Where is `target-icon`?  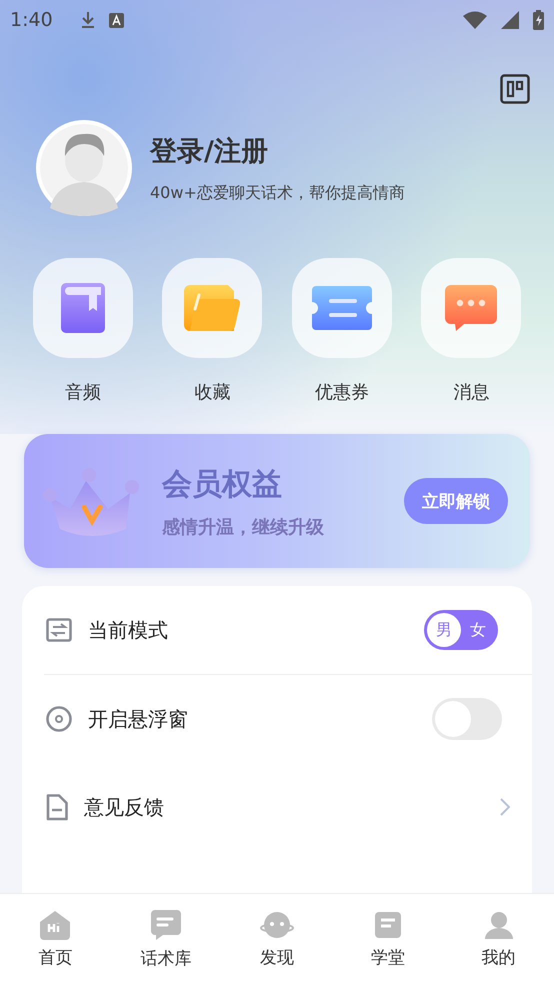 target-icon is located at coordinates (59, 719).